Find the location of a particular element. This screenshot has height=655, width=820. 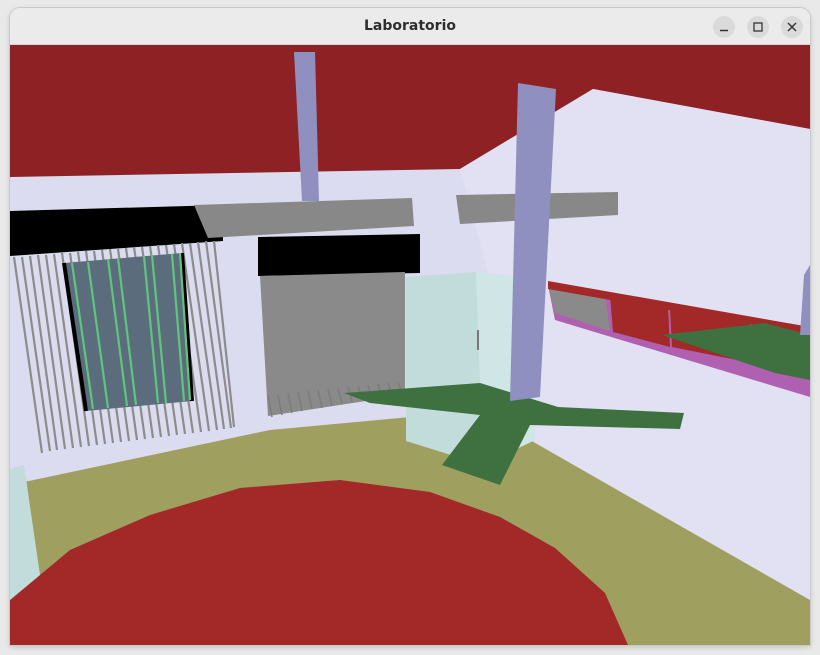

window-title: Laboratorio is located at coordinates (410, 26).